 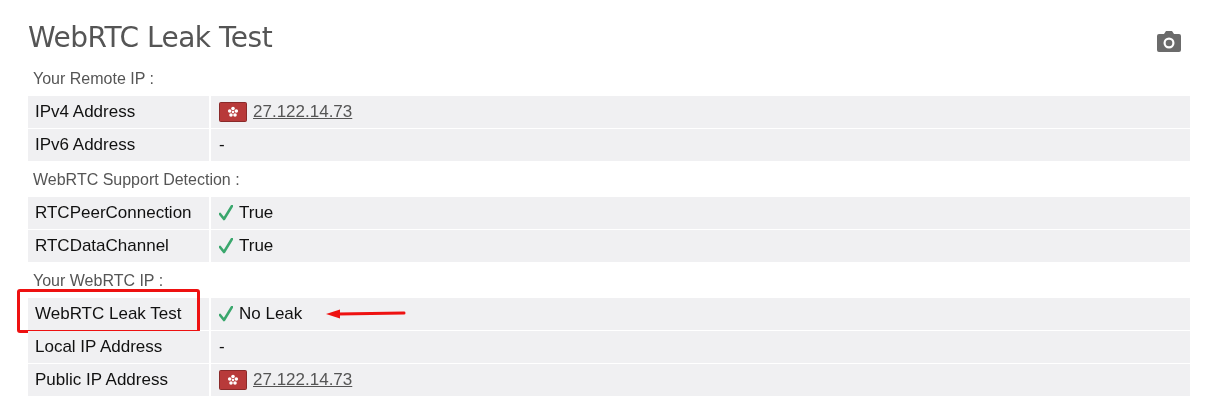 What do you see at coordinates (271, 314) in the screenshot?
I see `row-value: No Leak` at bounding box center [271, 314].